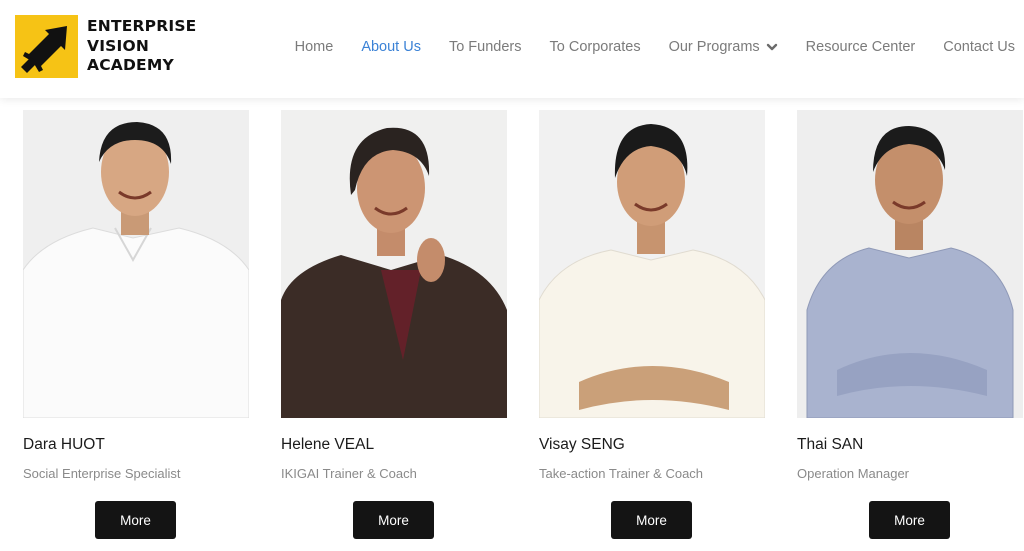 The width and height of the screenshot is (1024, 551). I want to click on member-name: Thai SAN, so click(830, 444).